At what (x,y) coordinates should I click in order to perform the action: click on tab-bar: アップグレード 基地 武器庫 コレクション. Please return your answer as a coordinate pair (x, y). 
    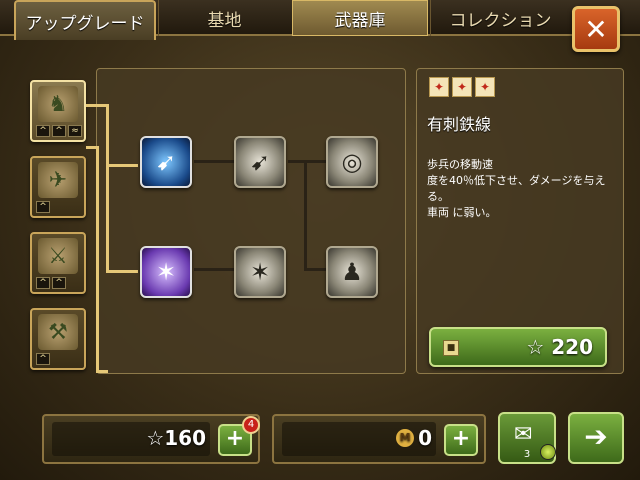
    Looking at the image, I should click on (320, 20).